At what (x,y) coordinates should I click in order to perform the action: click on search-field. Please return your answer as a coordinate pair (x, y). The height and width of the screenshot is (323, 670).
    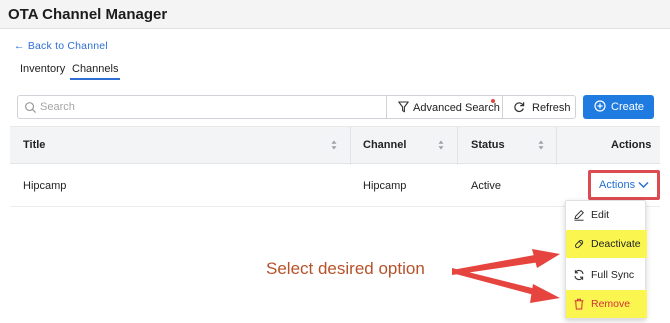
    Looking at the image, I should click on (202, 107).